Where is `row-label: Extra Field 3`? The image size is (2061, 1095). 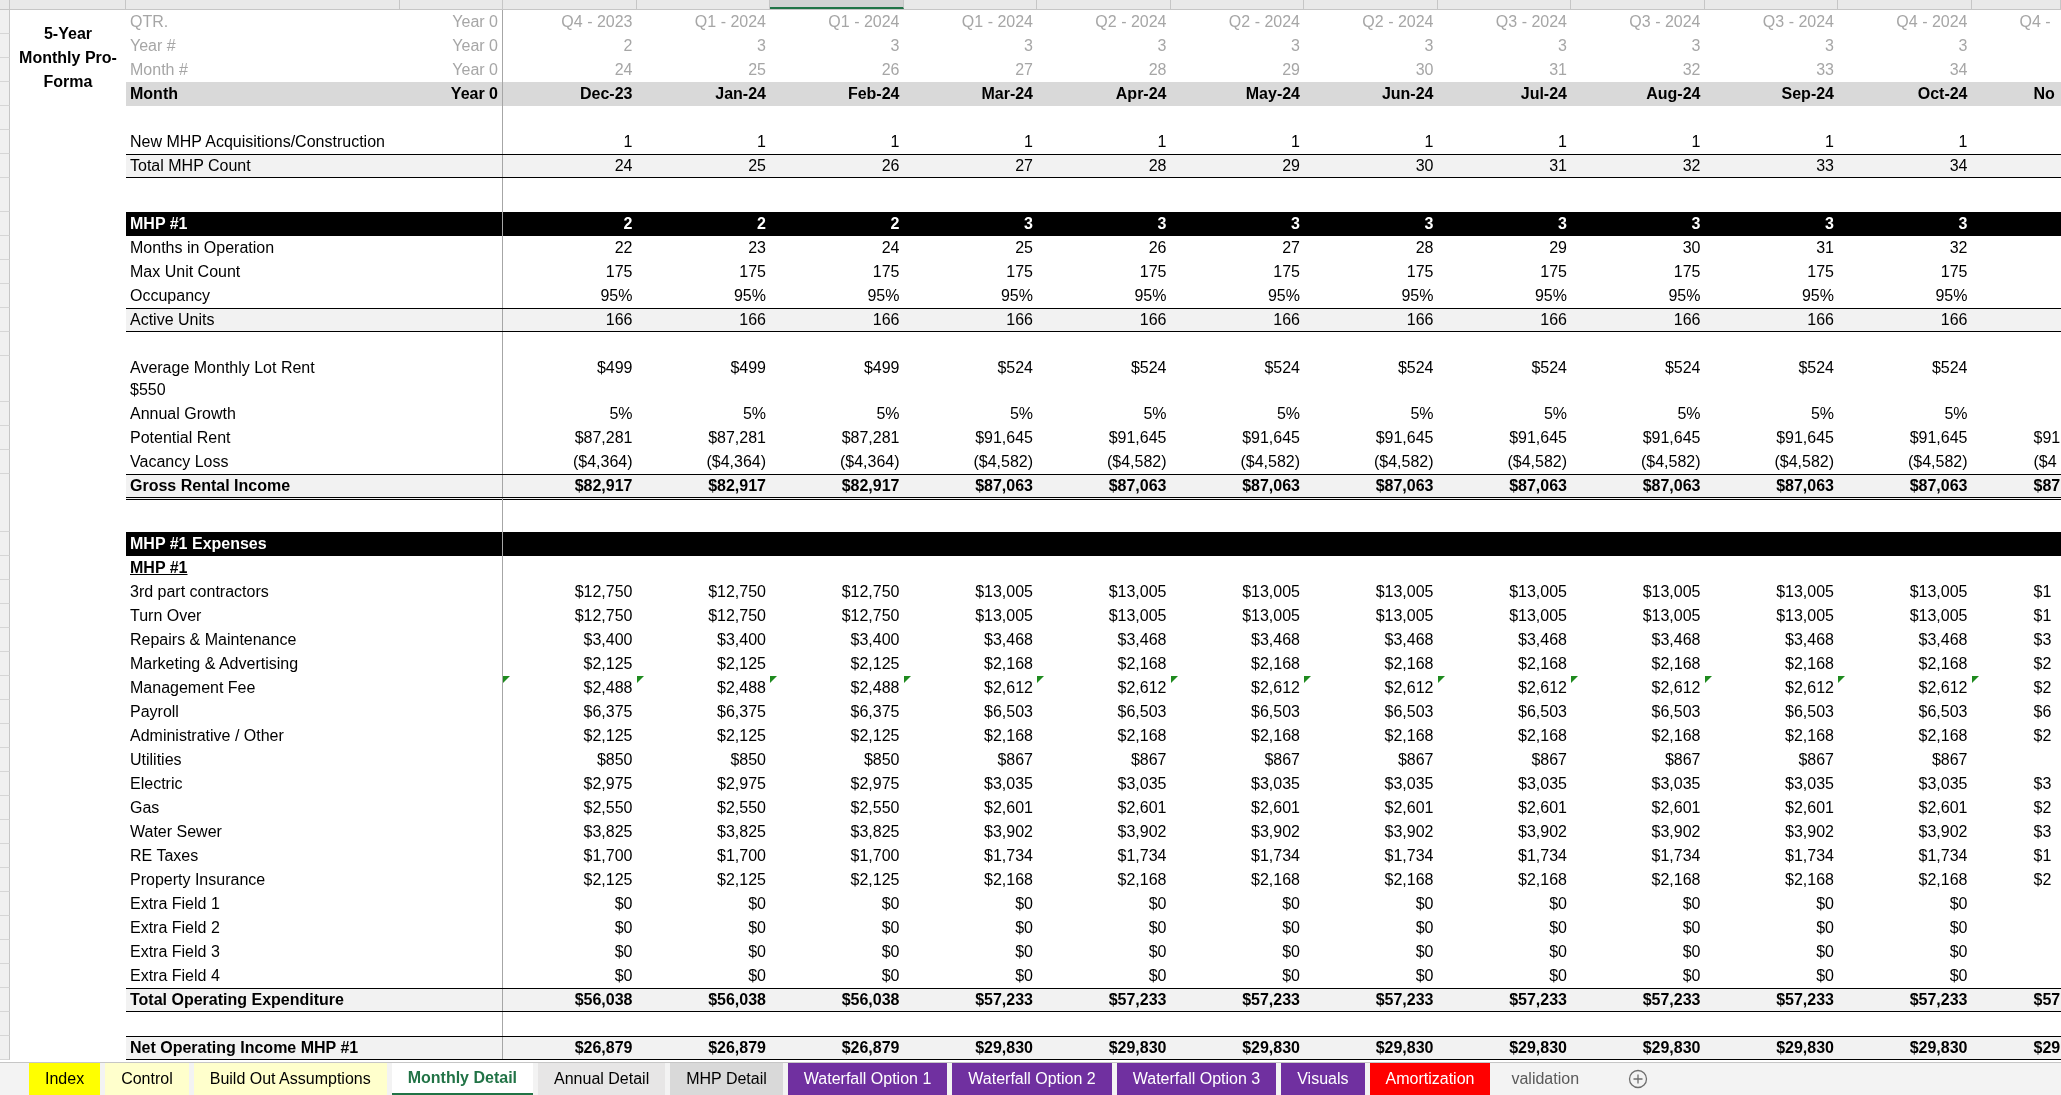 row-label: Extra Field 3 is located at coordinates (175, 952).